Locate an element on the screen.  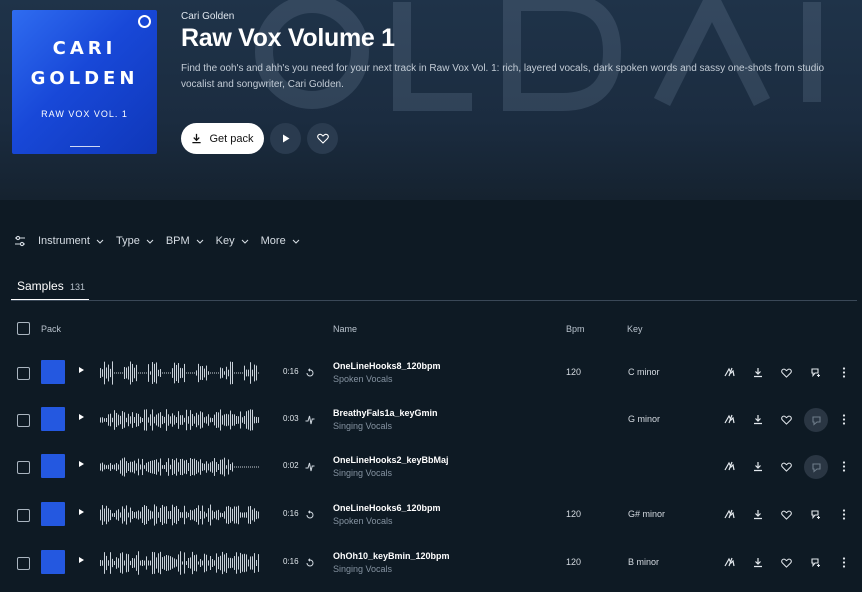
filter-bar: Instrument Type BPM Key More is located at coordinates (163, 241).